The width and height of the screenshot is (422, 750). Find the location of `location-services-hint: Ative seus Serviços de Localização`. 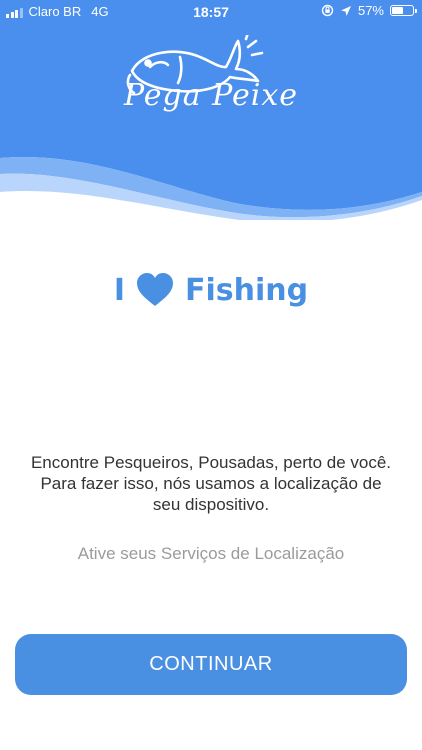

location-services-hint: Ative seus Serviços de Localização is located at coordinates (211, 553).